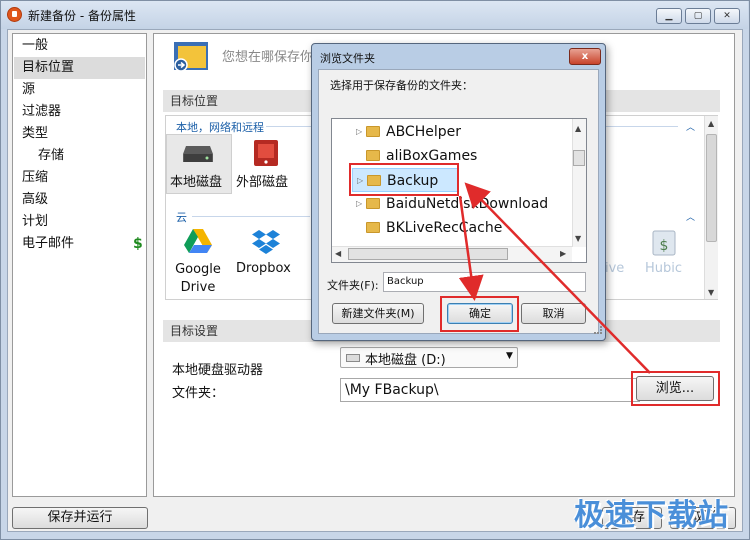 The width and height of the screenshot is (750, 540). I want to click on watermark-logo: 极速下载站, so click(651, 515).